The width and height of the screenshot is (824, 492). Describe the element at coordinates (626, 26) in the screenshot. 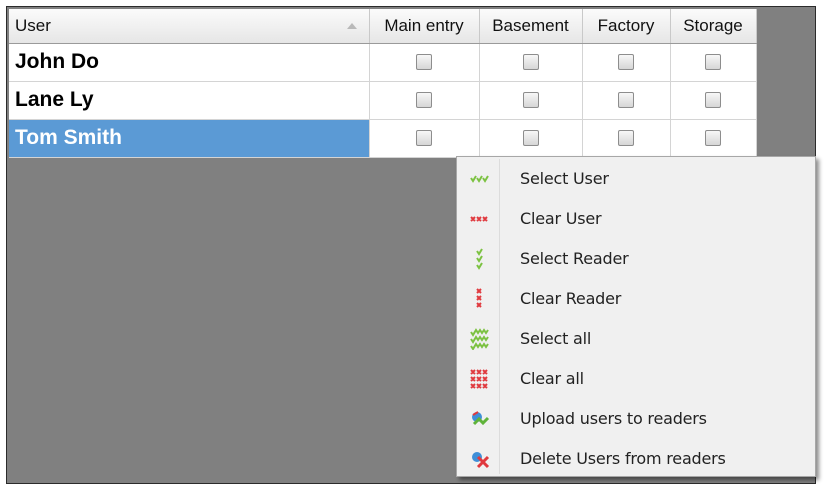

I see `column-header-factory: Factory` at that location.